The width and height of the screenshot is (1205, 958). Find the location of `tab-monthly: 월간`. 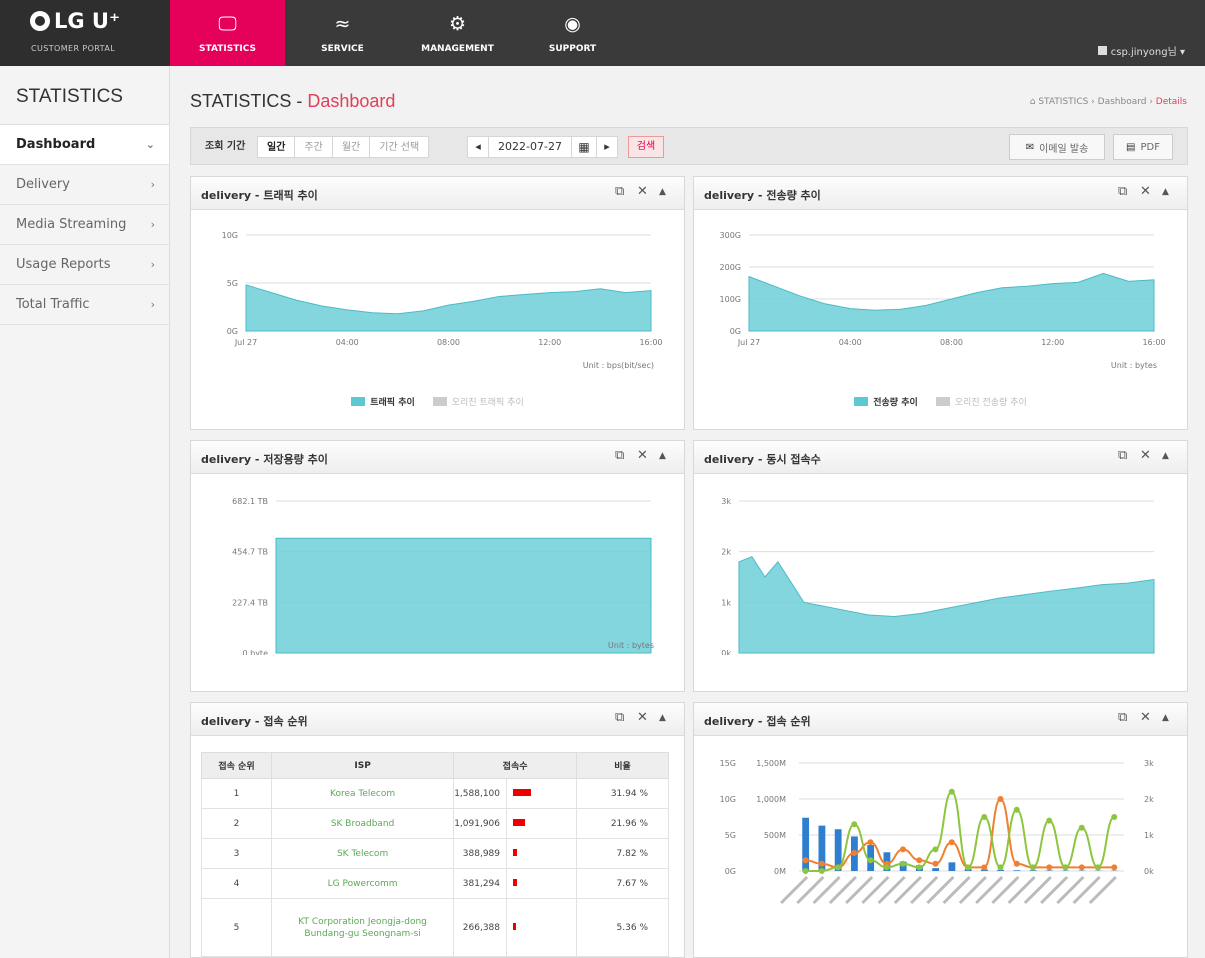

tab-monthly: 월간 is located at coordinates (351, 147).